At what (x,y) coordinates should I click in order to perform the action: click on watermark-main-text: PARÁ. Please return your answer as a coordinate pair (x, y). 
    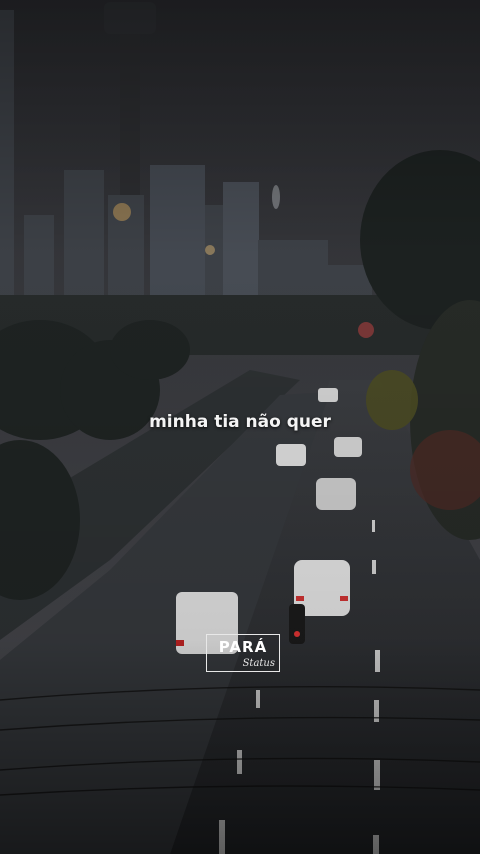
    Looking at the image, I should click on (243, 647).